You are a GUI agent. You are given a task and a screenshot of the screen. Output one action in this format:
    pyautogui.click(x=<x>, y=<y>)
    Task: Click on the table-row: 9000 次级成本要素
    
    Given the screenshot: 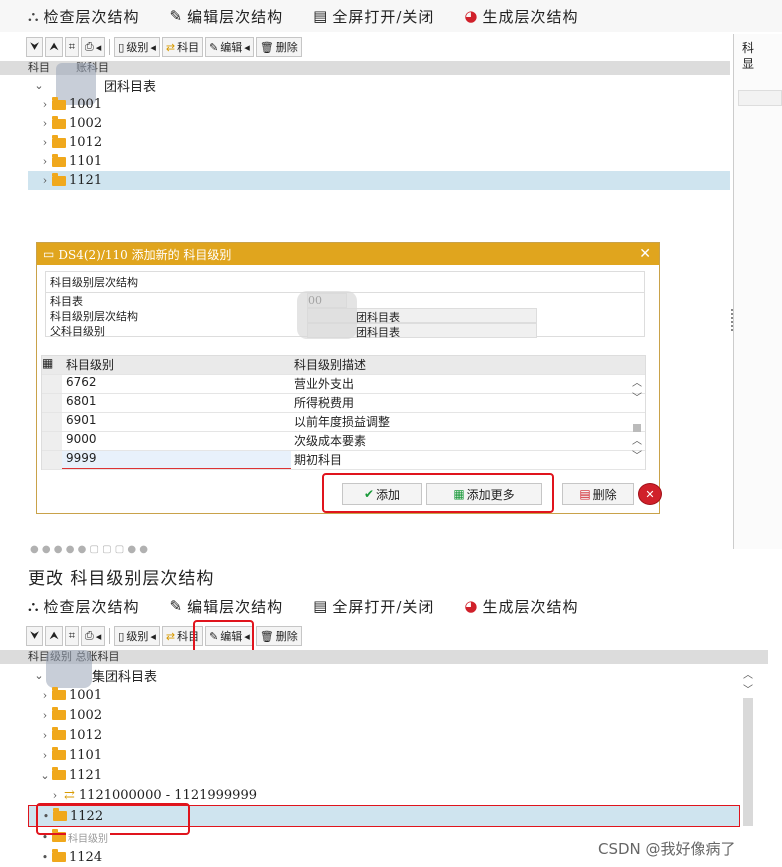 What is the action you would take?
    pyautogui.click(x=343, y=441)
    